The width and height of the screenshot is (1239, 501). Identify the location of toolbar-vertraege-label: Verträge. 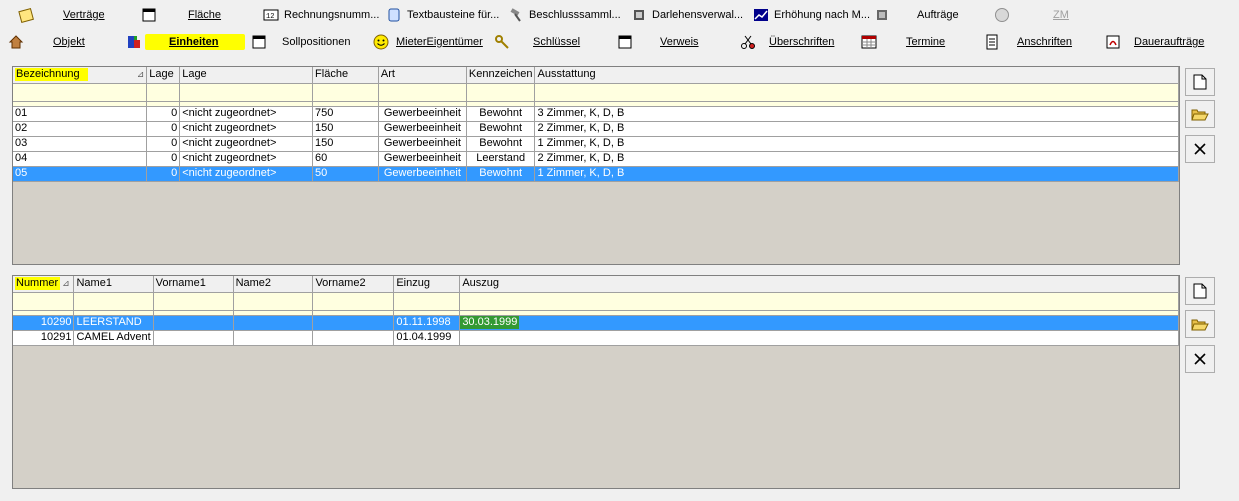
(84, 15).